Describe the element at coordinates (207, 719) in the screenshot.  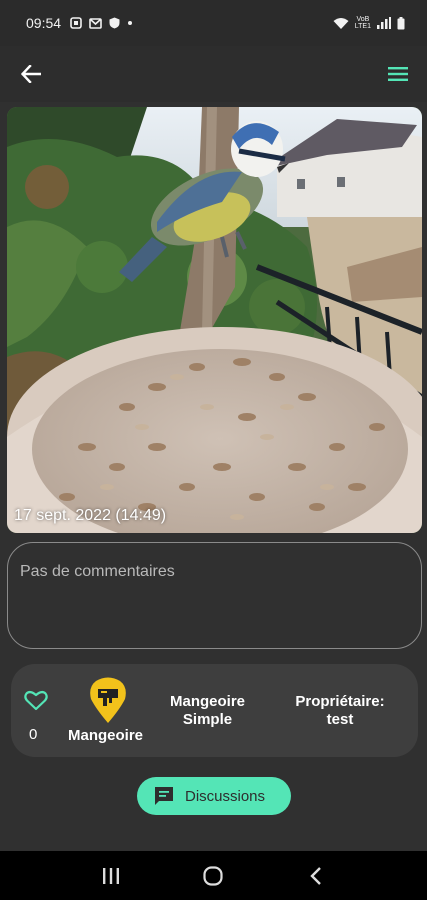
I see `feeder-type-line2: Simple` at that location.